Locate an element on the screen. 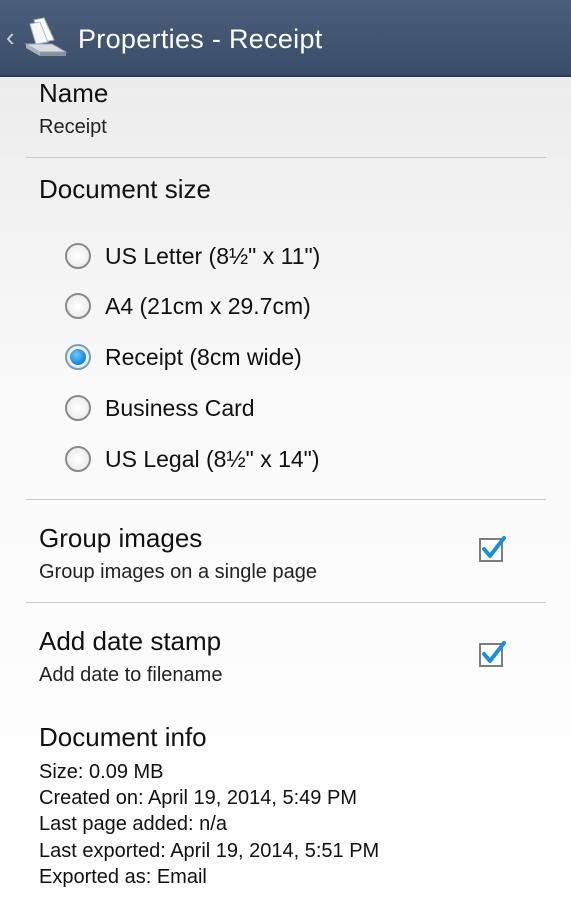  radio-button-selected is located at coordinates (78, 357).